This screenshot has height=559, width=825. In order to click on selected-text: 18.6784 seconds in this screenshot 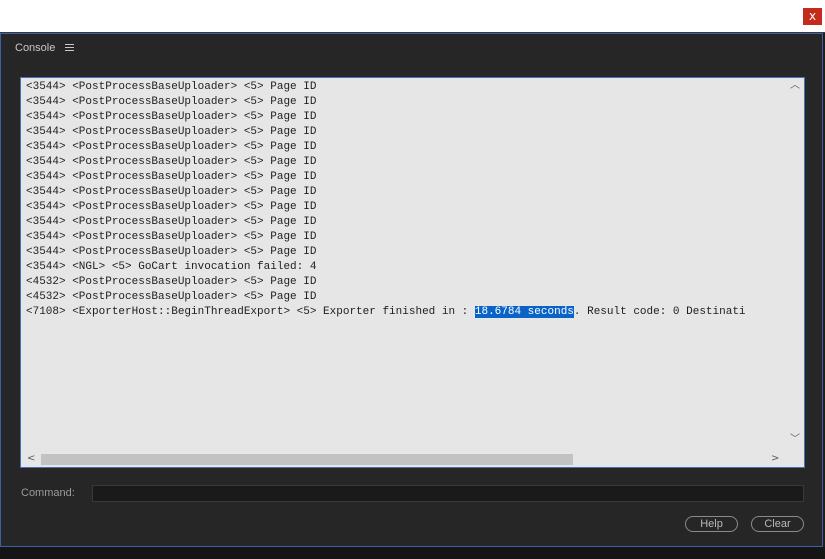, I will do `click(524, 312)`.